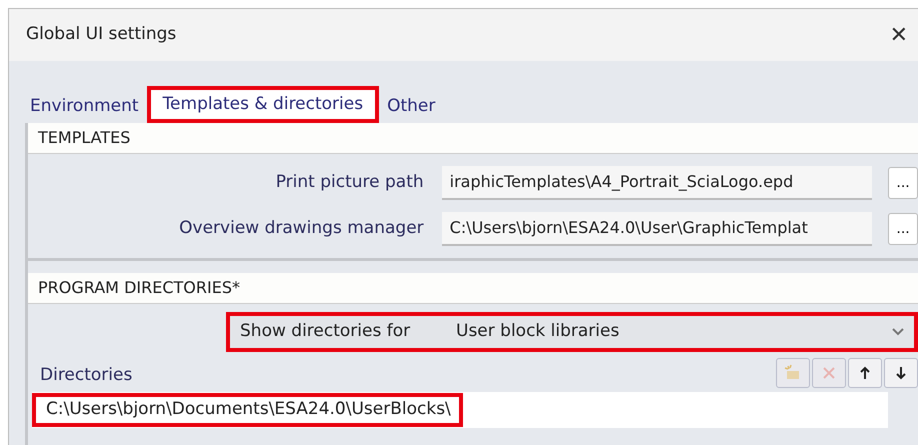 Image resolution: width=918 pixels, height=445 pixels. What do you see at coordinates (263, 104) in the screenshot?
I see `tab: Templates & directories` at bounding box center [263, 104].